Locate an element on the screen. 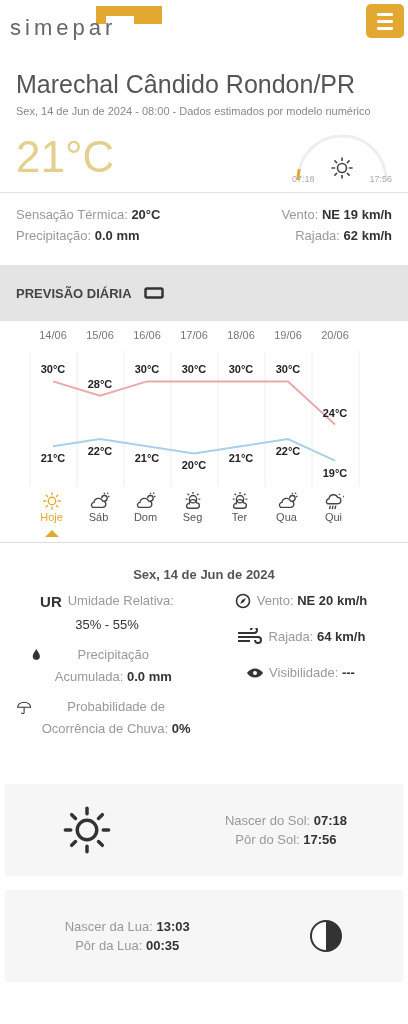  sunrise-time: 07:18 is located at coordinates (303, 179).